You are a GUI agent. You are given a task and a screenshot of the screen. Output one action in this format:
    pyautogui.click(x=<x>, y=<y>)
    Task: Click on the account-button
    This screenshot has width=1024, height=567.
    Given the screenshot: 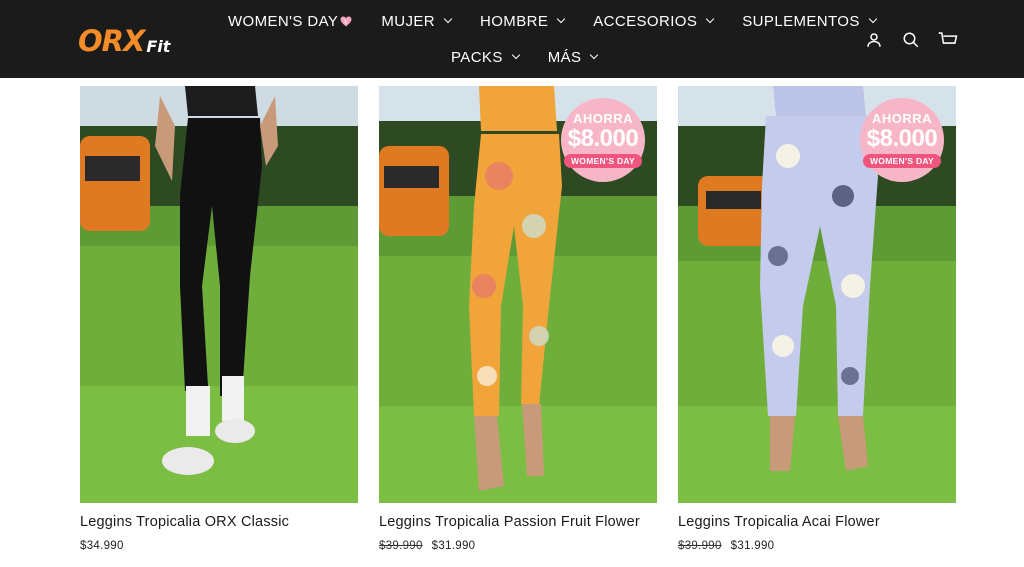 What is the action you would take?
    pyautogui.click(x=874, y=40)
    